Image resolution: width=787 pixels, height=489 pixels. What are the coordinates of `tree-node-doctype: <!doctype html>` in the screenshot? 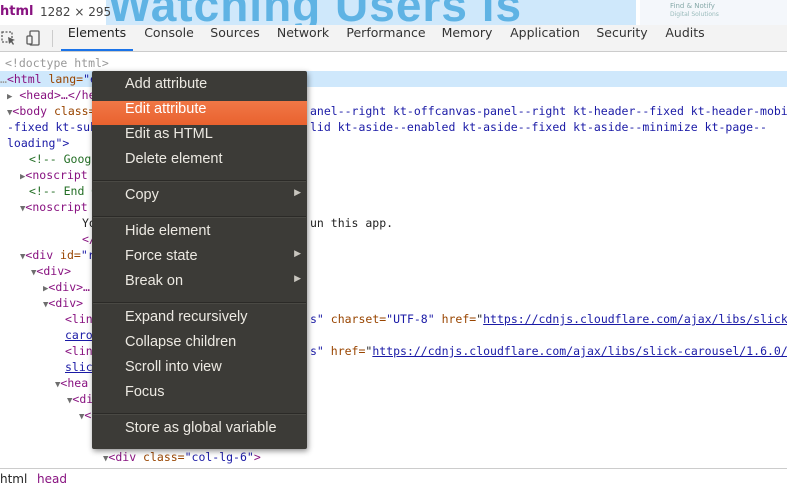 It's located at (57, 63).